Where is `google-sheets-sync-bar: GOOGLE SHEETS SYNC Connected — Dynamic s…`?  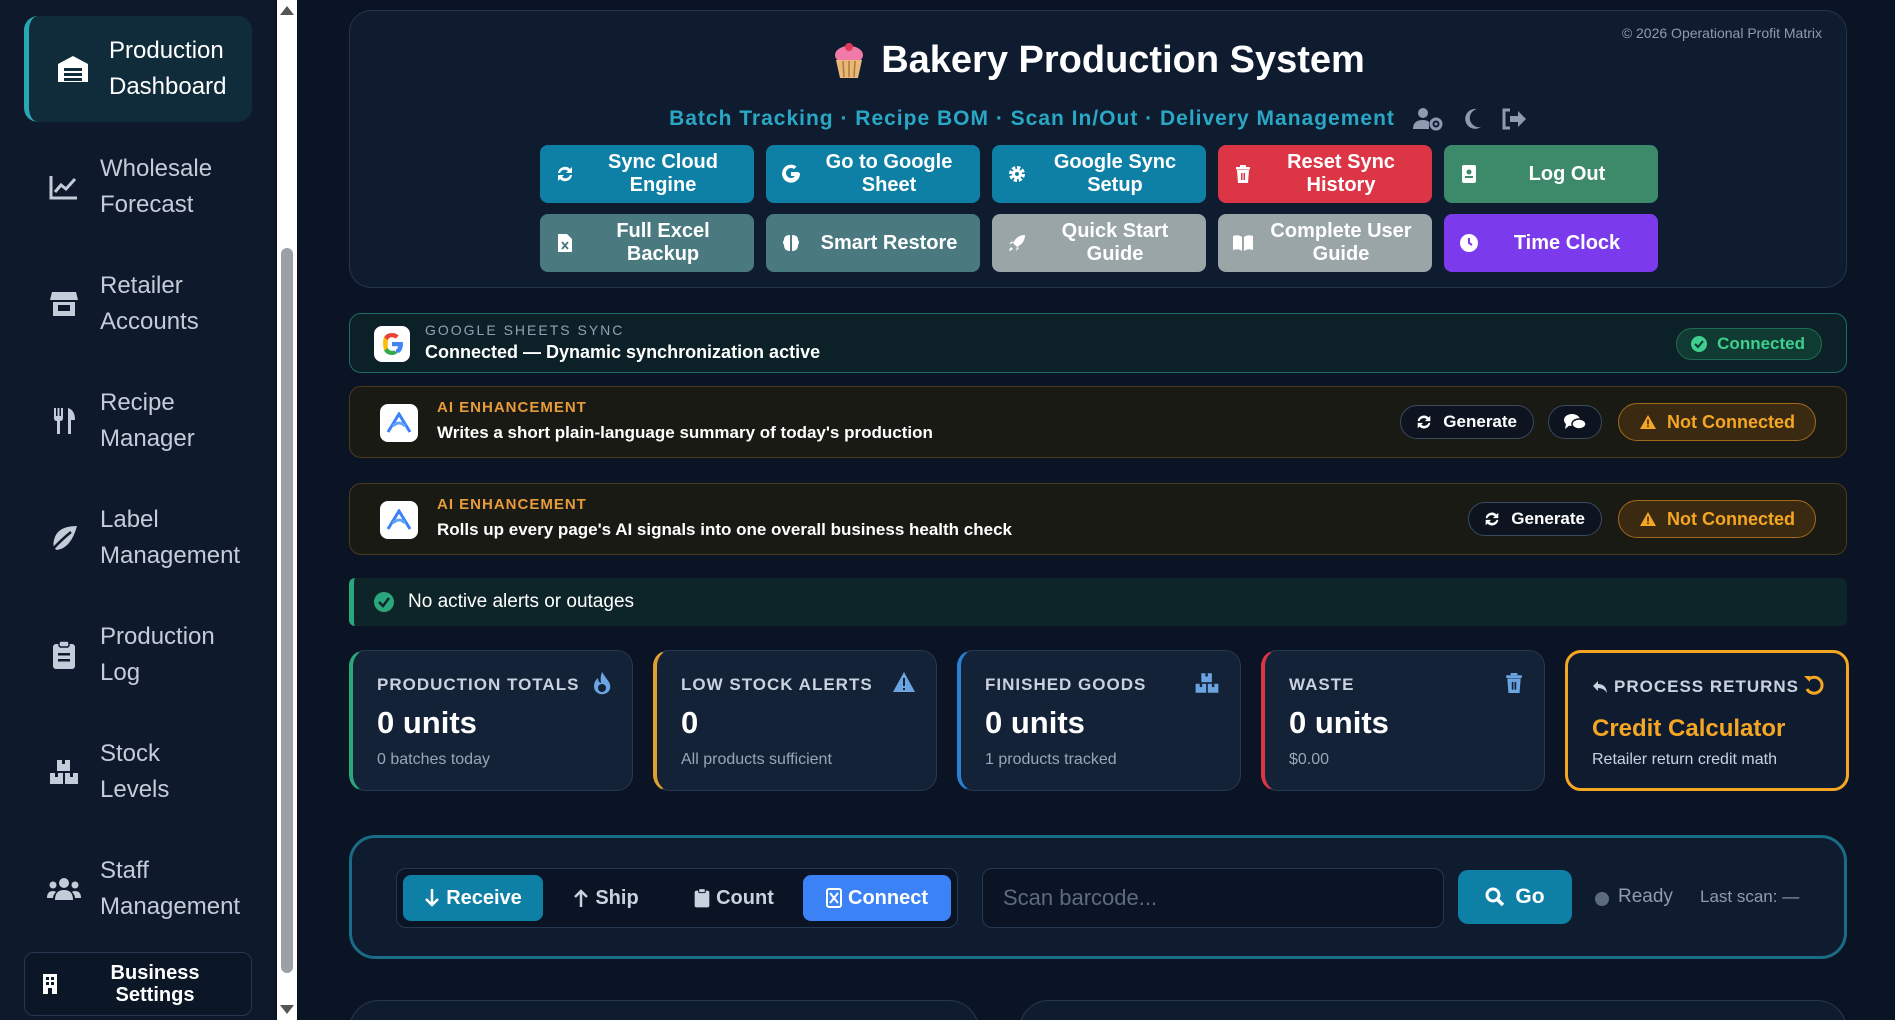
google-sheets-sync-bar: GOOGLE SHEETS SYNC Connected — Dynamic s… is located at coordinates (1098, 343).